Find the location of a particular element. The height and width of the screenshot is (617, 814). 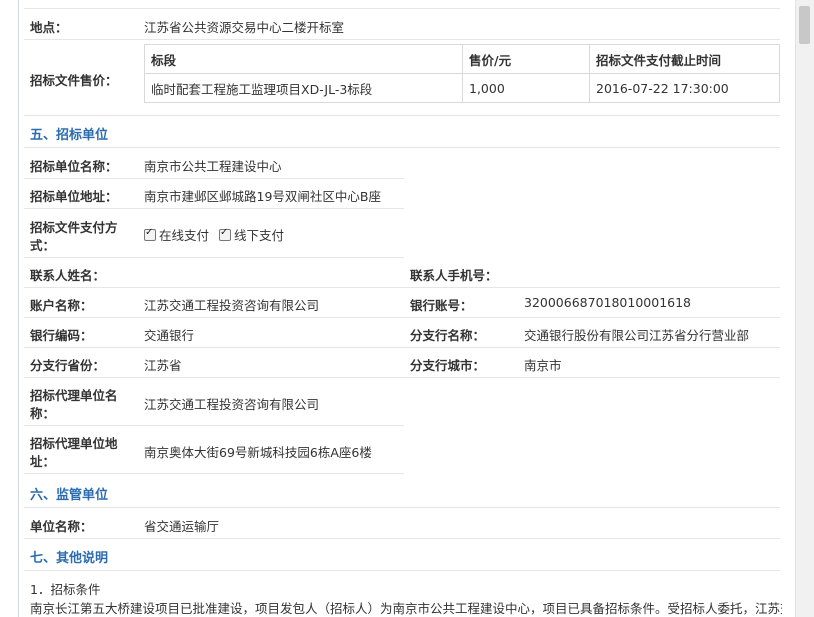

contact-row: 联系人姓名： 联系人手机号： is located at coordinates (402, 272).